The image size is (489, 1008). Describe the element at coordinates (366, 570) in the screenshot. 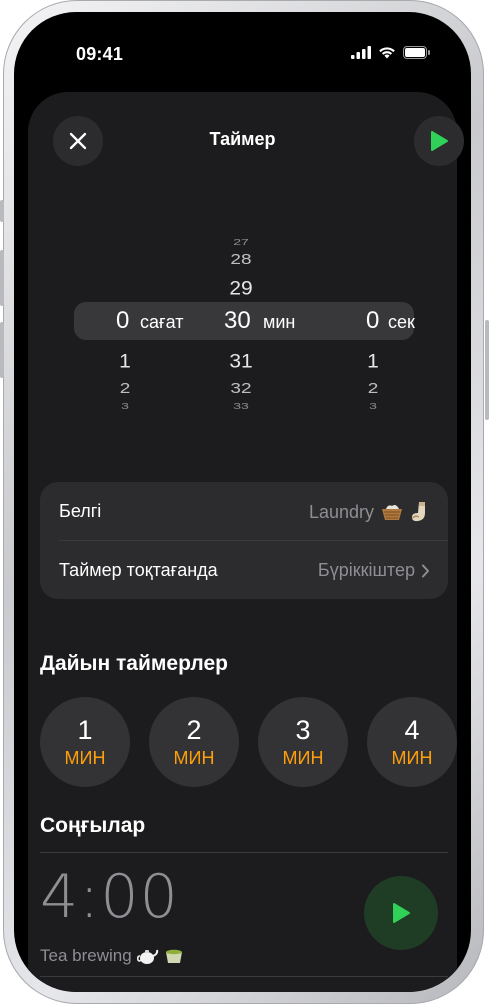

I see `sound-value-text: Бүріккіштер` at that location.